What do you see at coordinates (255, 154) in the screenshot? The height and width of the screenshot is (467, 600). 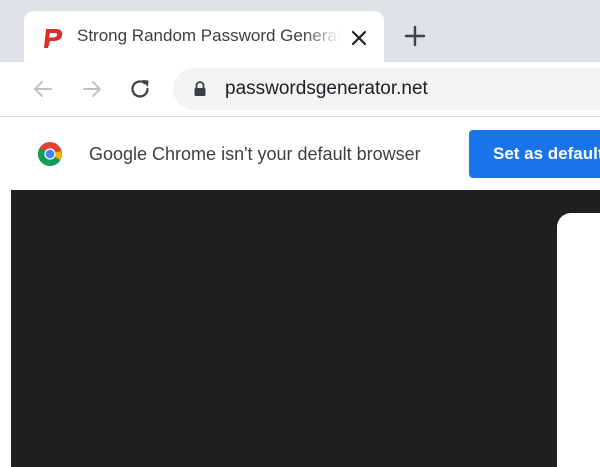 I see `infobar-message: Google Chrome isn't your default browser` at bounding box center [255, 154].